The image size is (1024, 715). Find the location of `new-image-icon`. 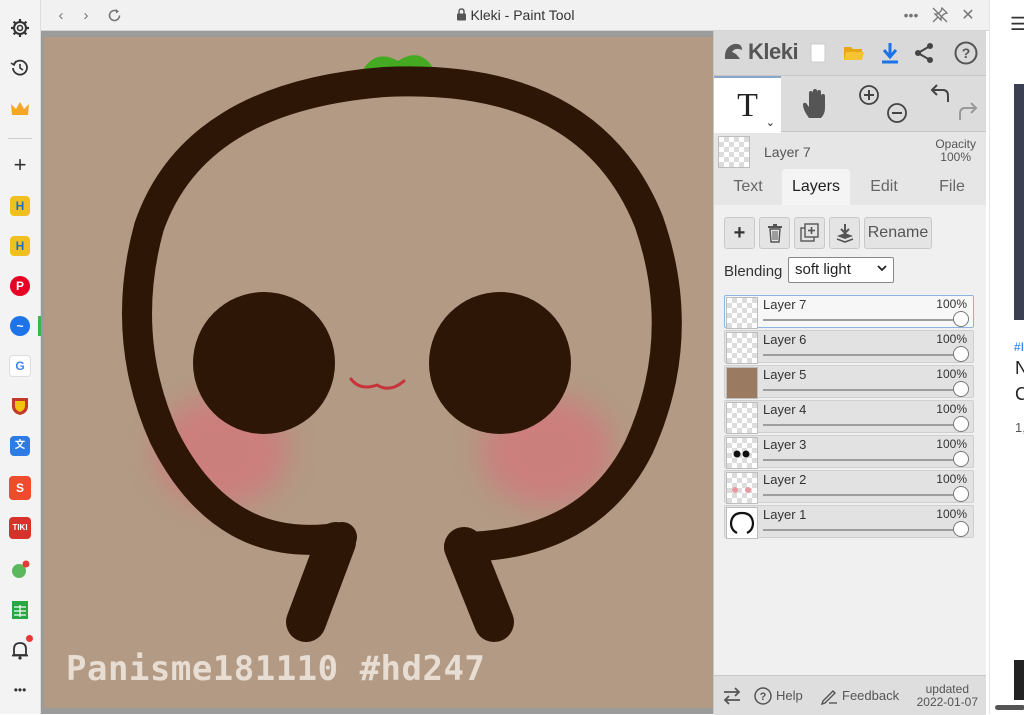

new-image-icon is located at coordinates (818, 53).